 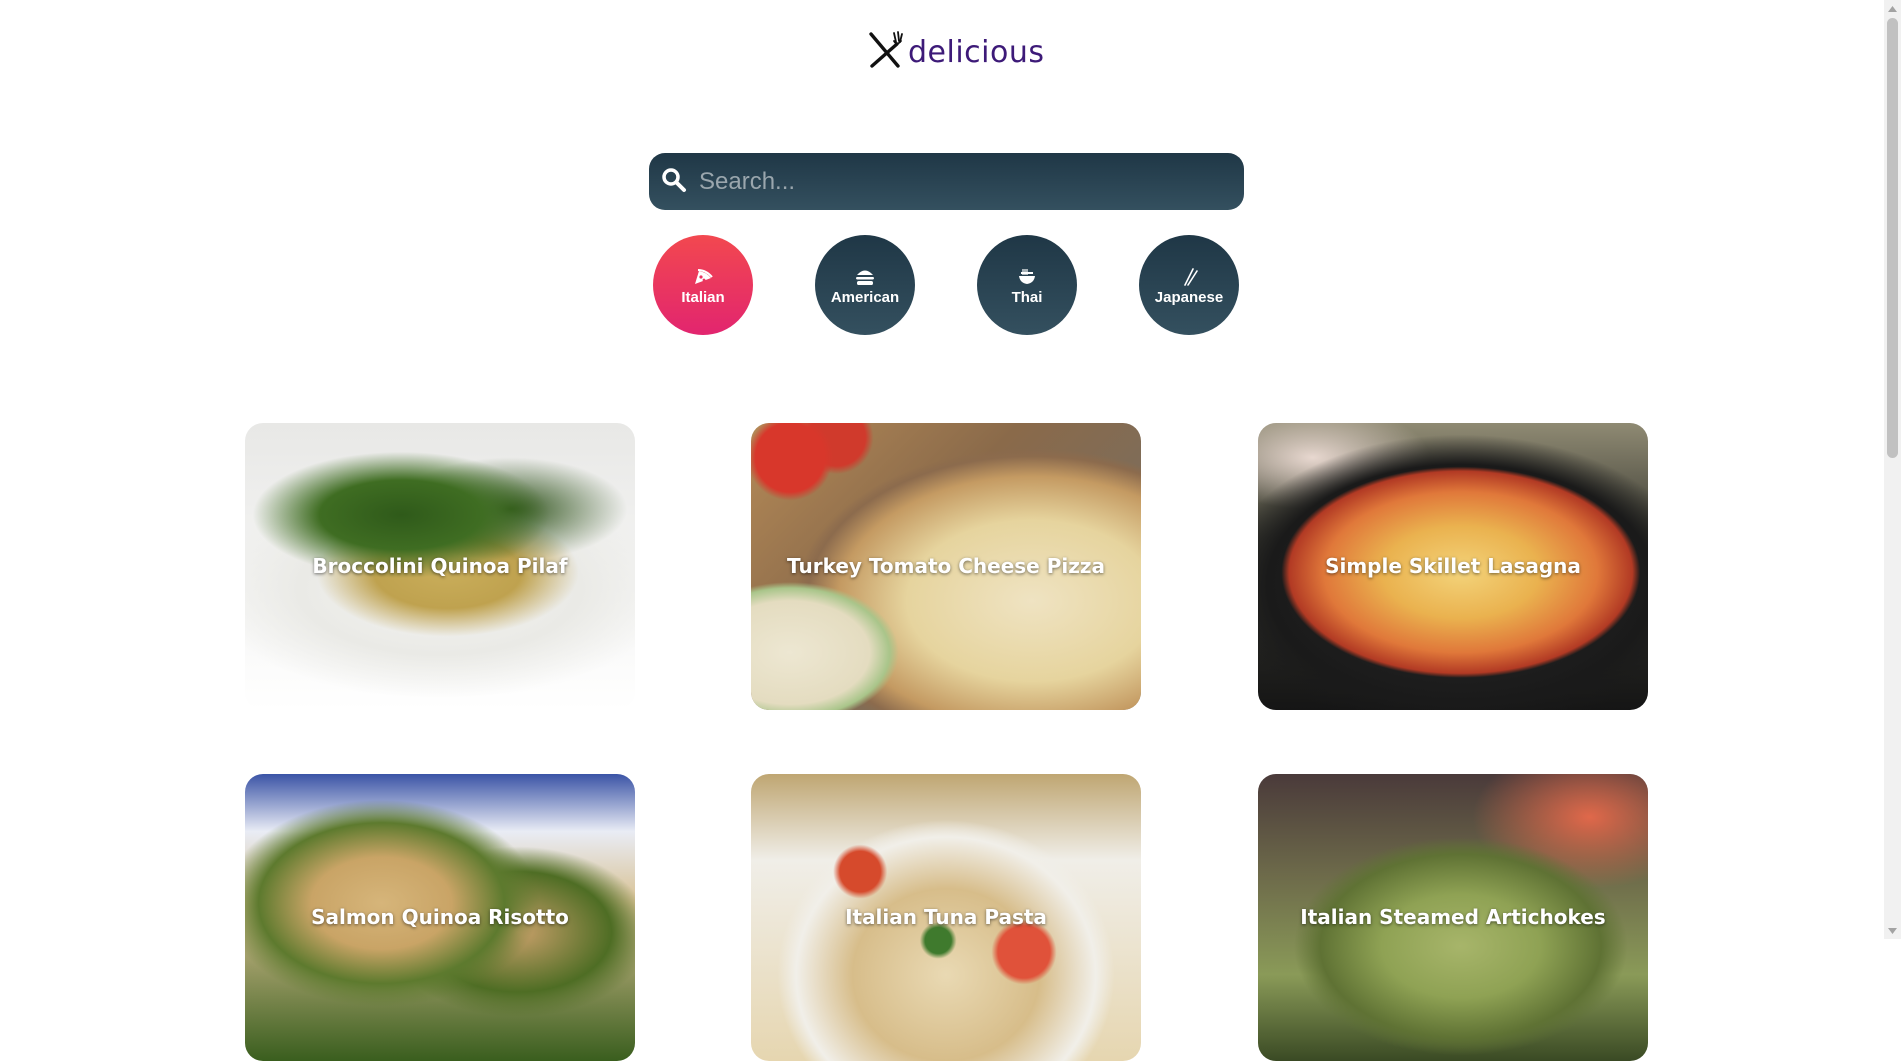 I want to click on recipe-title: Italian Tuna Pasta, so click(x=946, y=917).